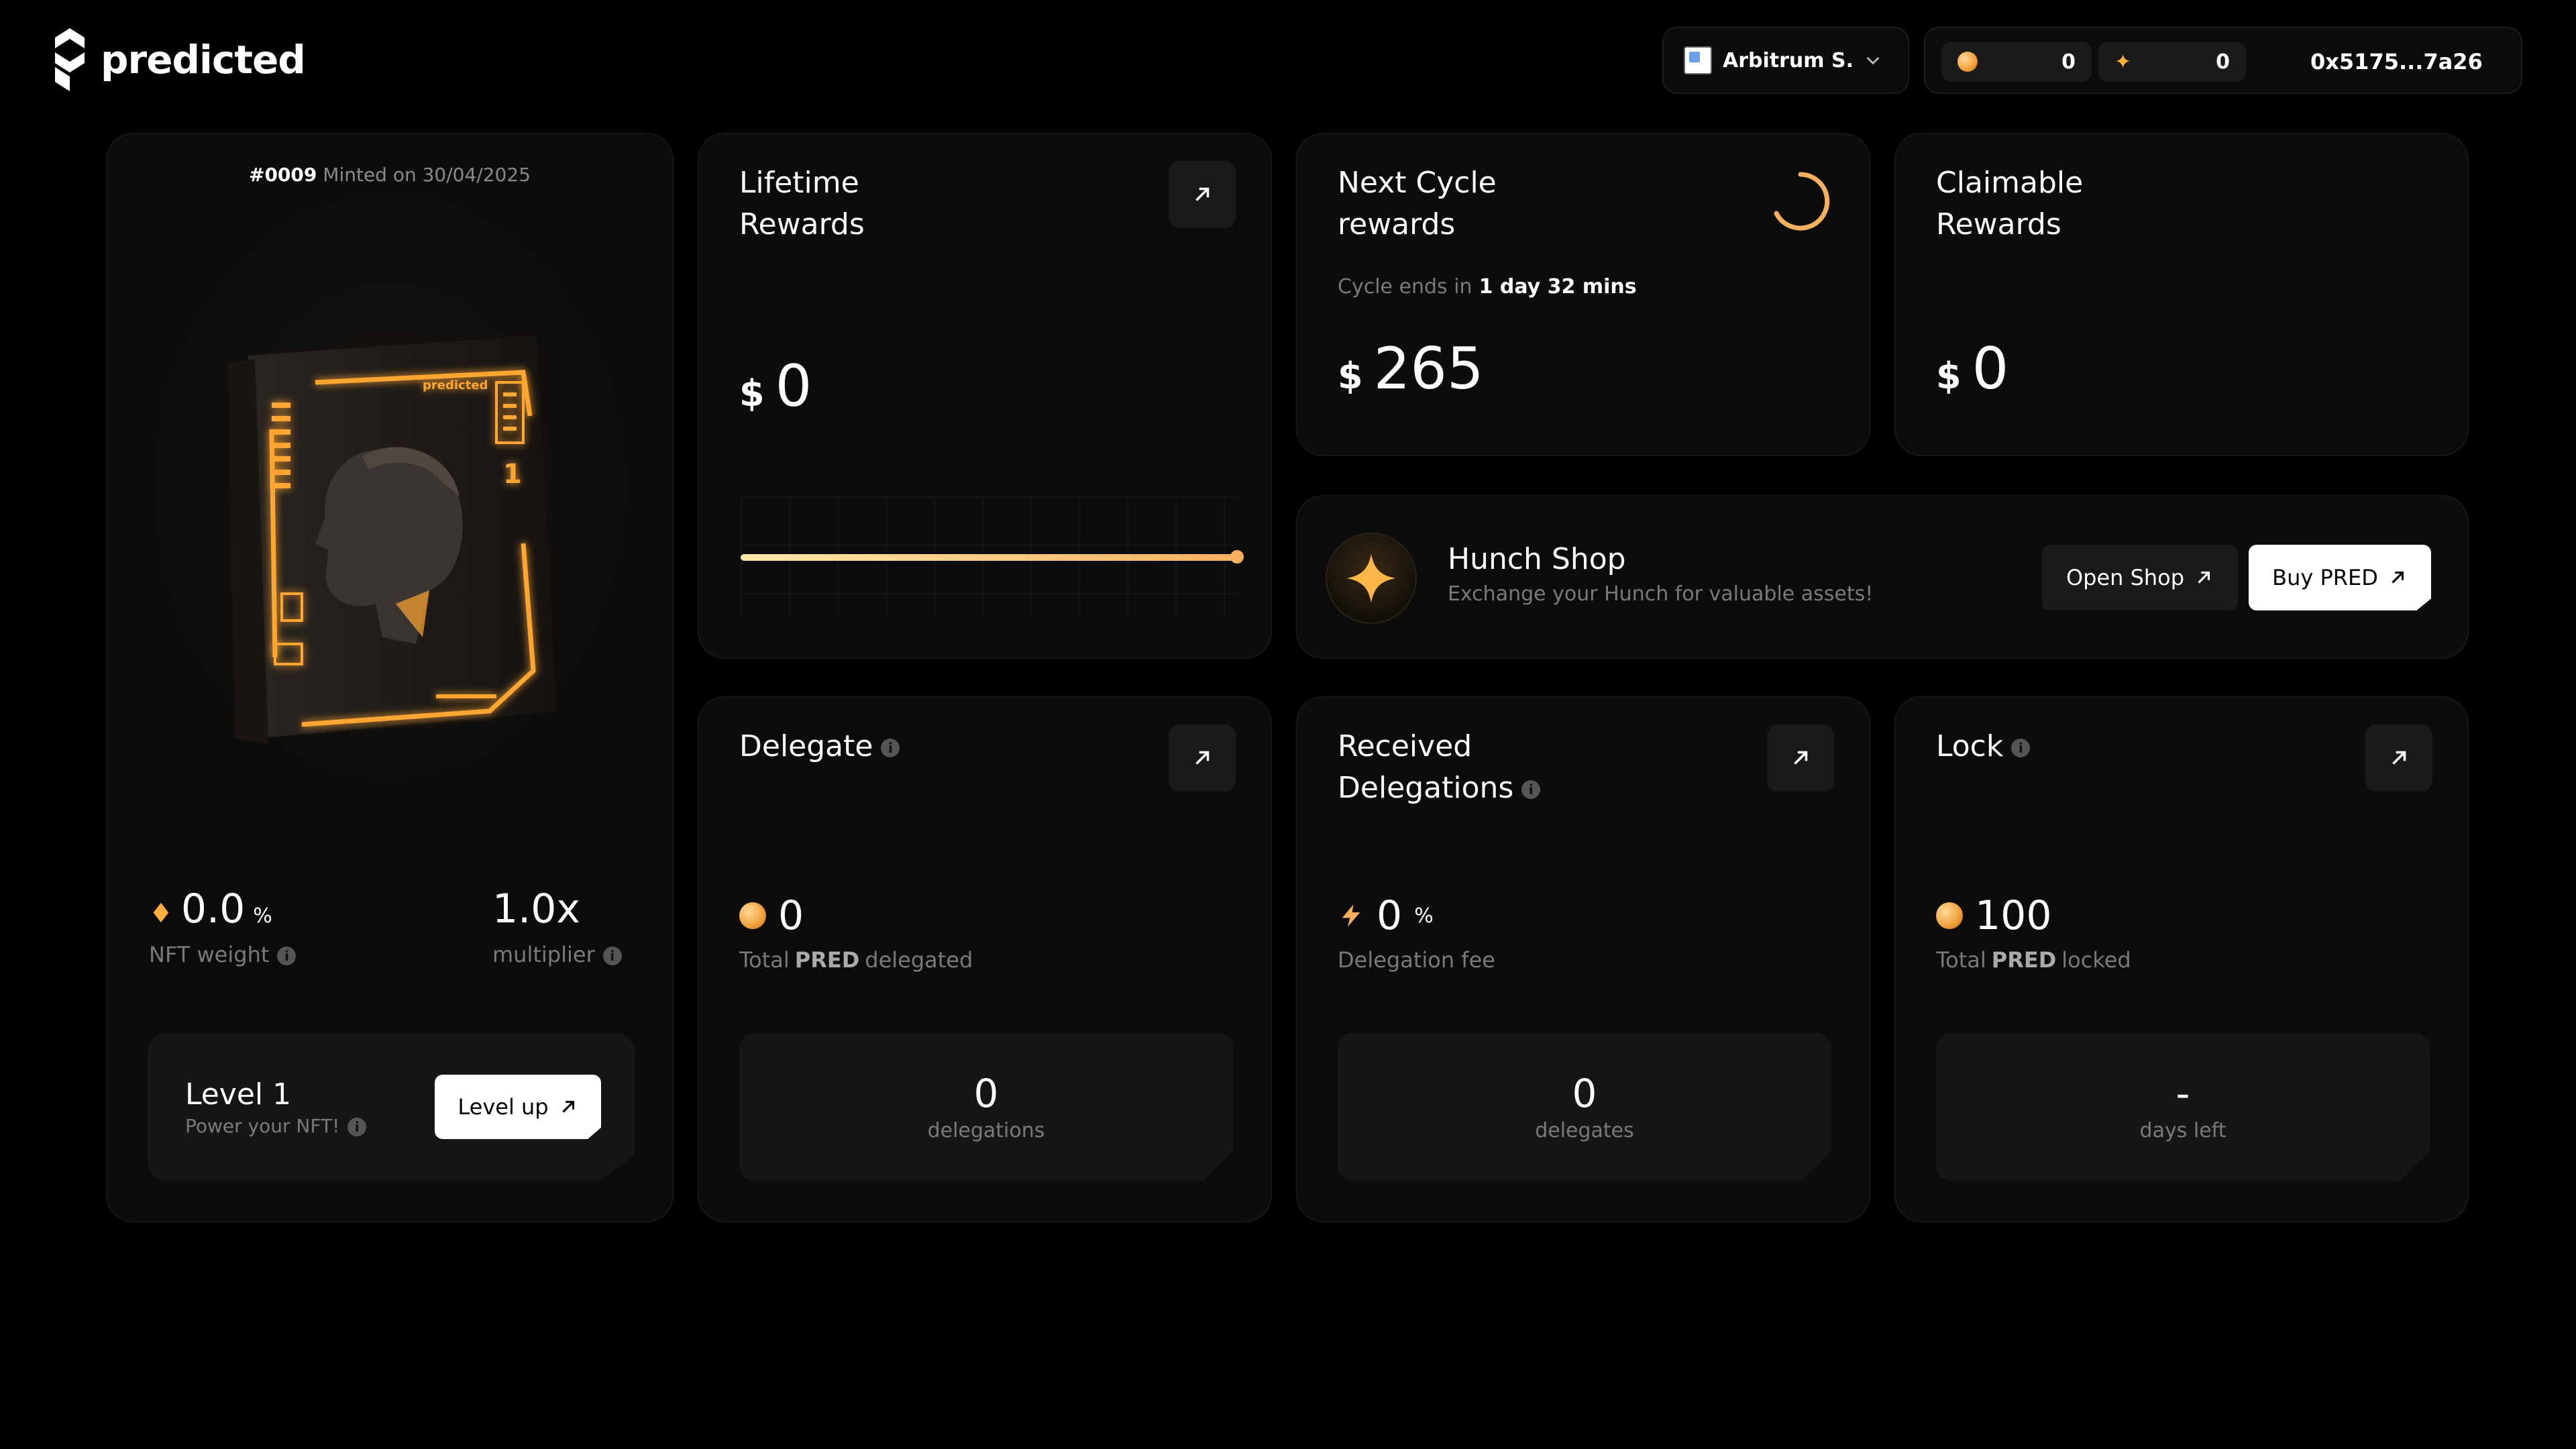 The image size is (2576, 1449). I want to click on lock-card: Lock i 100 Total PRED locked - days left, so click(2181, 959).